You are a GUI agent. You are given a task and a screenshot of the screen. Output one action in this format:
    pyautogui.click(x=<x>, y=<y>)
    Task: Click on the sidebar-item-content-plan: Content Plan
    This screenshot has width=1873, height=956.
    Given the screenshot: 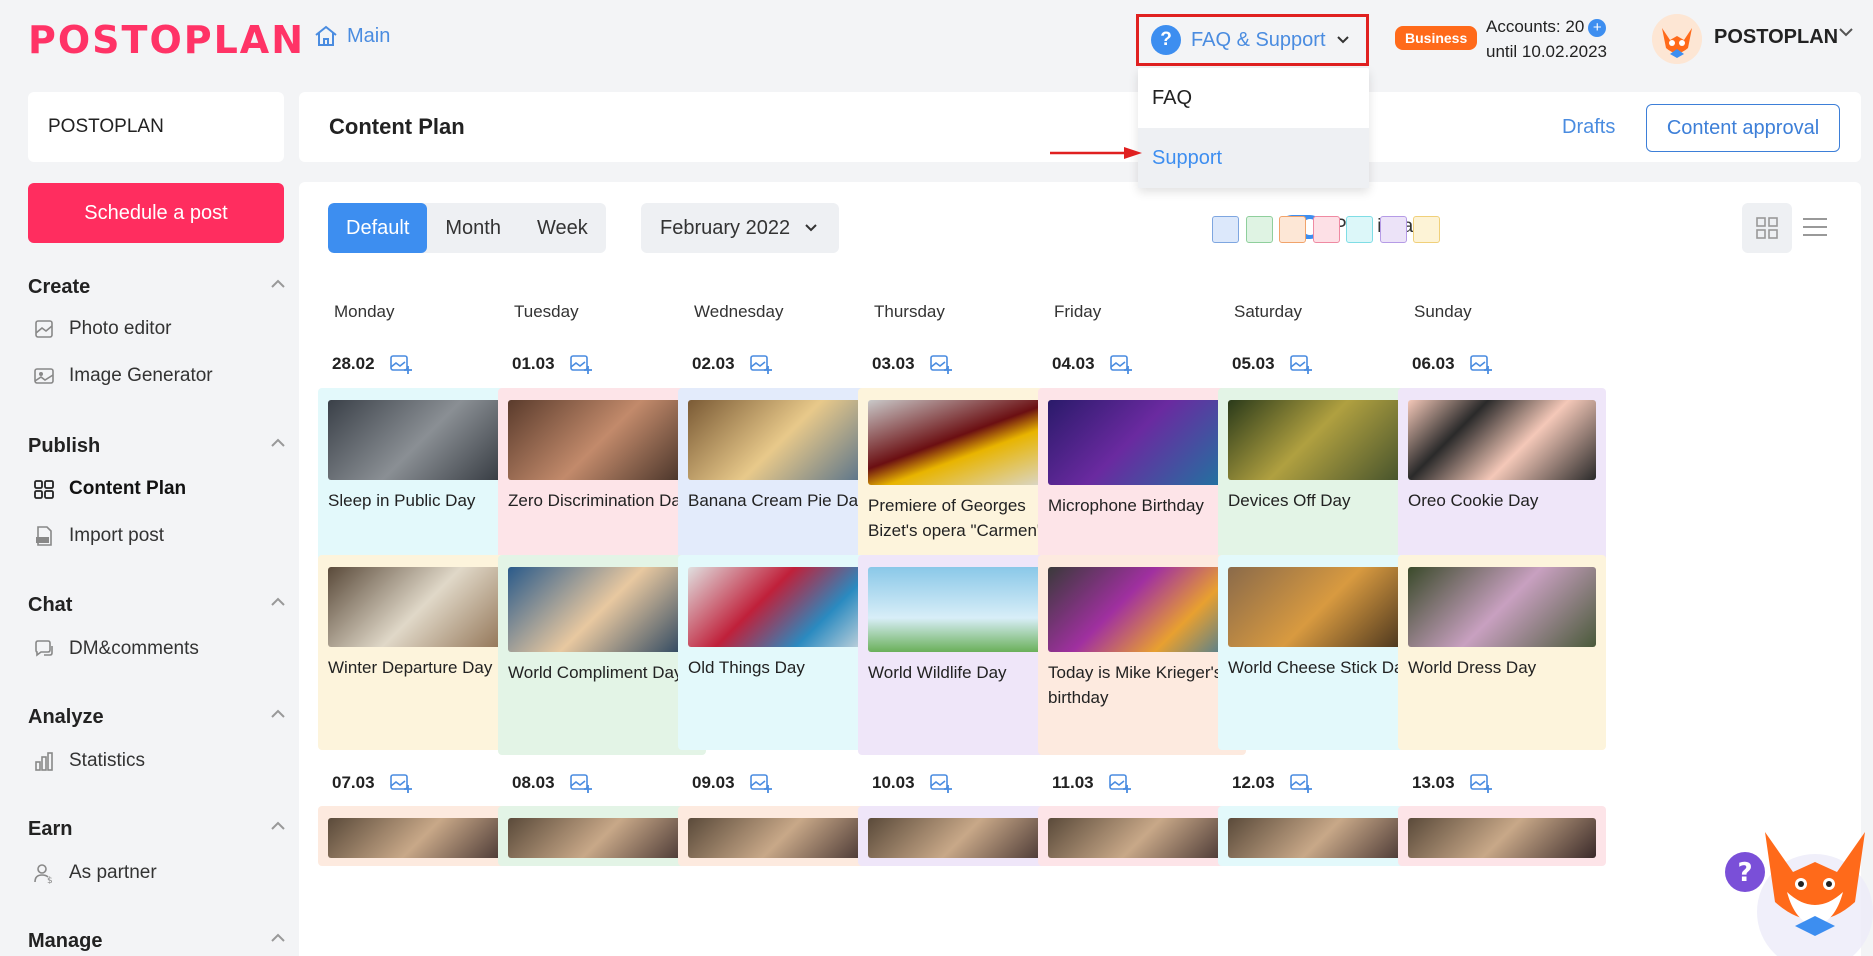 What is the action you would take?
    pyautogui.click(x=109, y=489)
    